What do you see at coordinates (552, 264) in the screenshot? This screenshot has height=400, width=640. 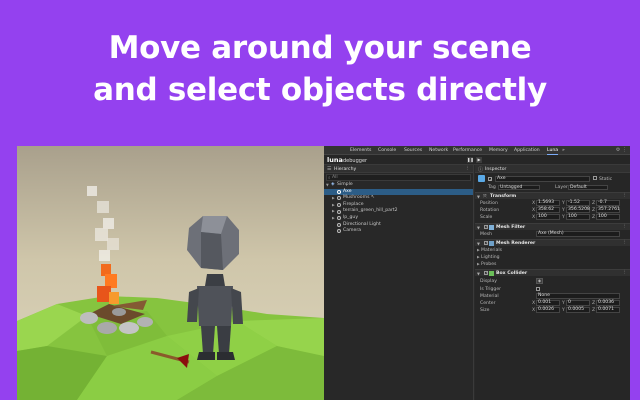 I see `probes-foldout: ▶ Probes` at bounding box center [552, 264].